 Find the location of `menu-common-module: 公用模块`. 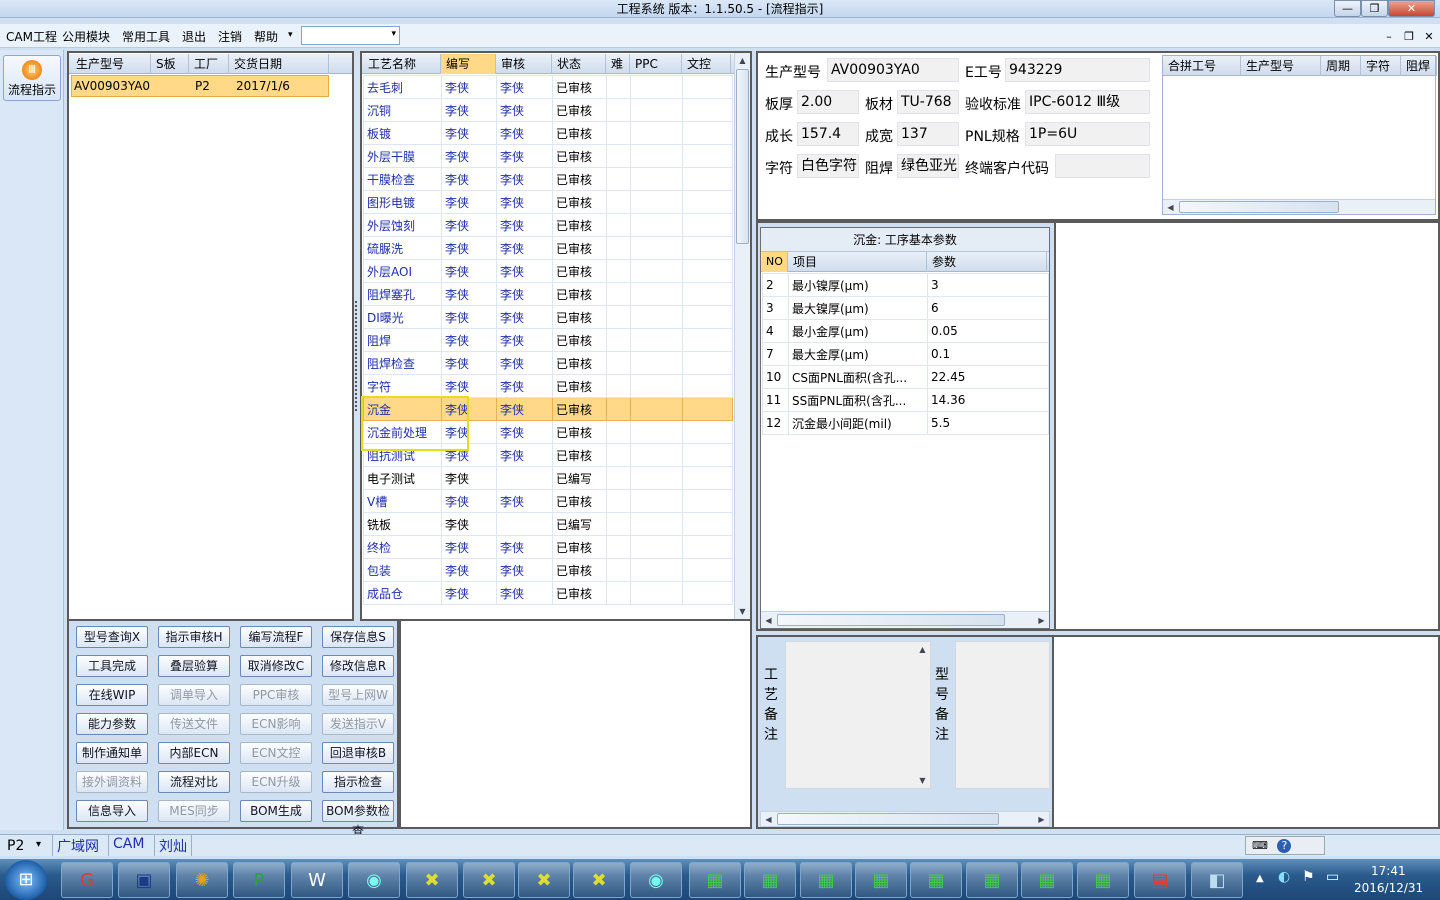

menu-common-module: 公用模块 is located at coordinates (86, 36).